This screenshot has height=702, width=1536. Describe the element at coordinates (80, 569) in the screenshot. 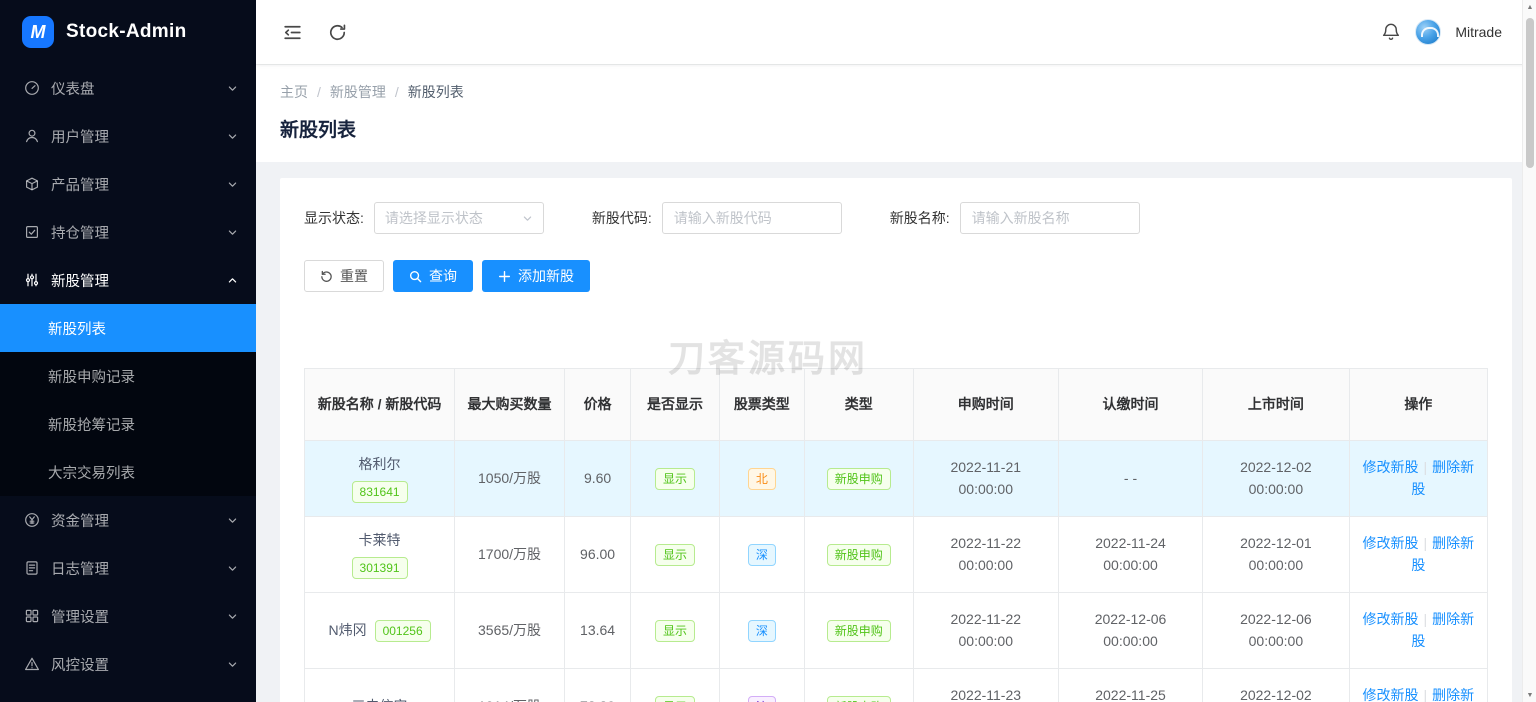

I see `sidebar-item-label: 日志管理` at that location.